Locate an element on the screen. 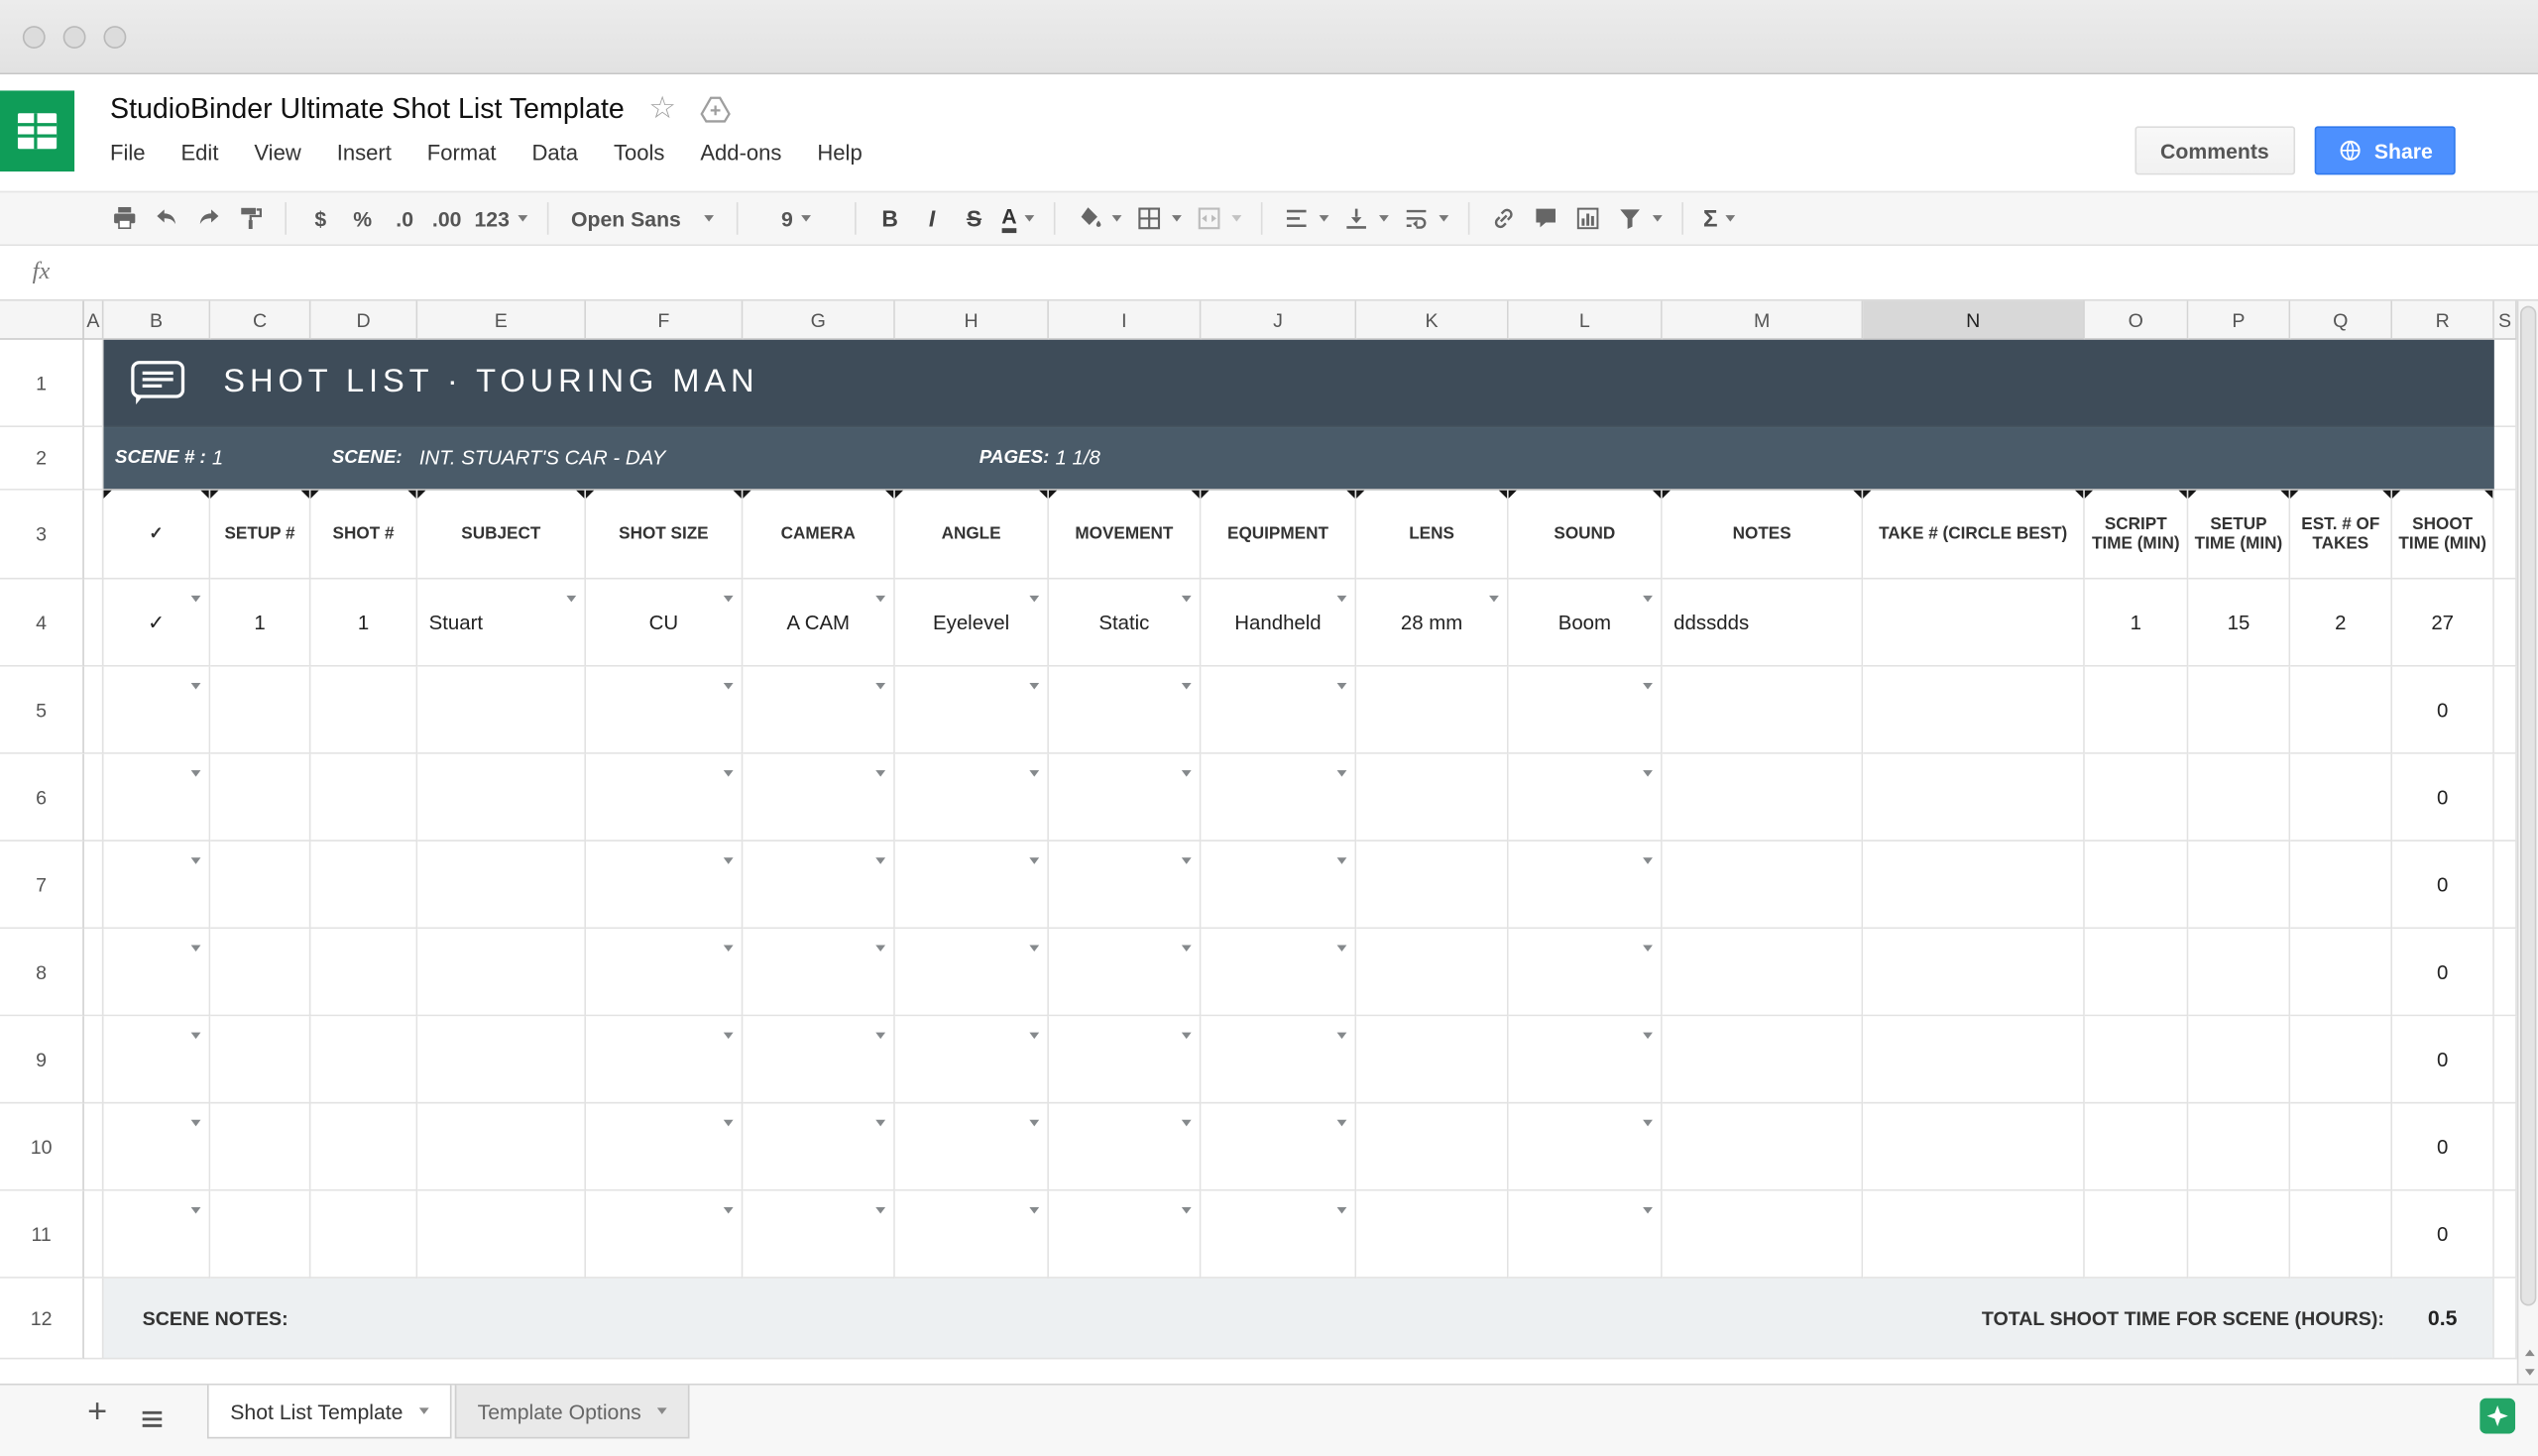  cell-camera: A CAM is located at coordinates (819, 623).